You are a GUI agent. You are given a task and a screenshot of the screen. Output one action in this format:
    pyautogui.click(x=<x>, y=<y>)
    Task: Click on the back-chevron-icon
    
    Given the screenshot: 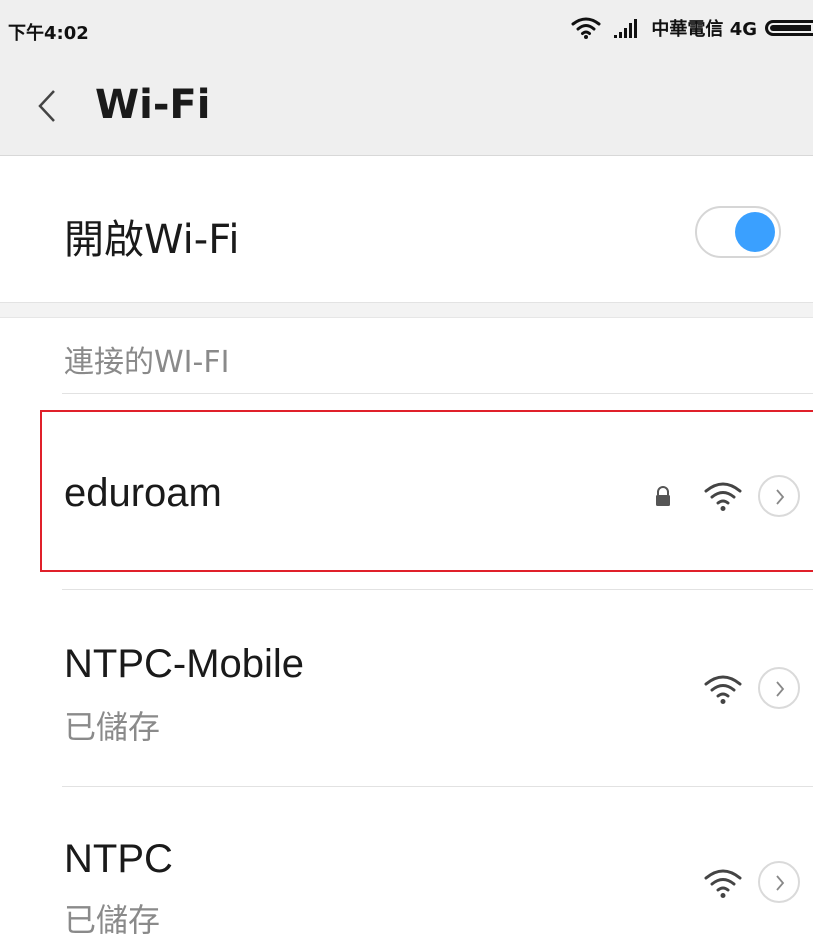 What is the action you would take?
    pyautogui.click(x=47, y=106)
    